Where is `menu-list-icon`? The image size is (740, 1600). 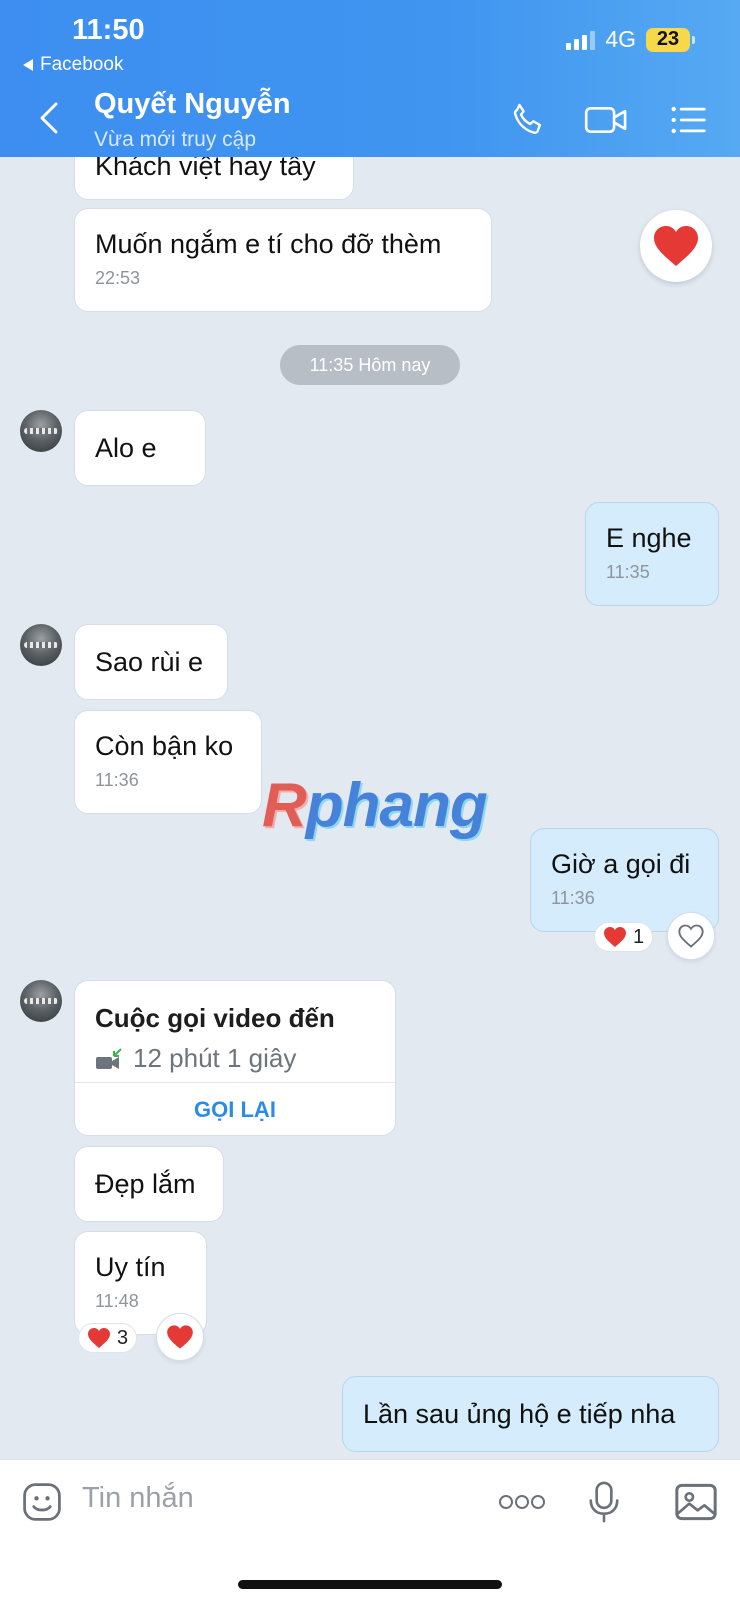 menu-list-icon is located at coordinates (688, 120).